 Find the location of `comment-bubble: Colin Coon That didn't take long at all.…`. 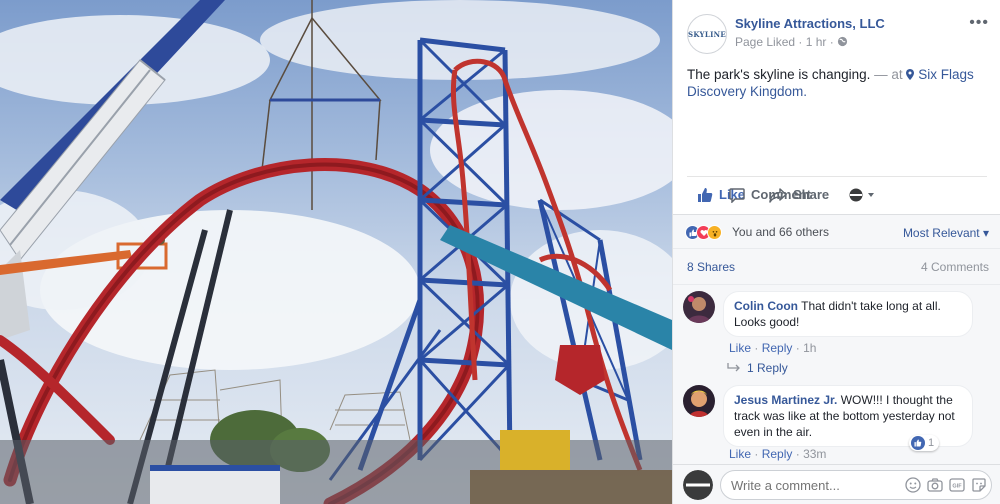

comment-bubble: Colin Coon That didn't take long at all.… is located at coordinates (848, 314).